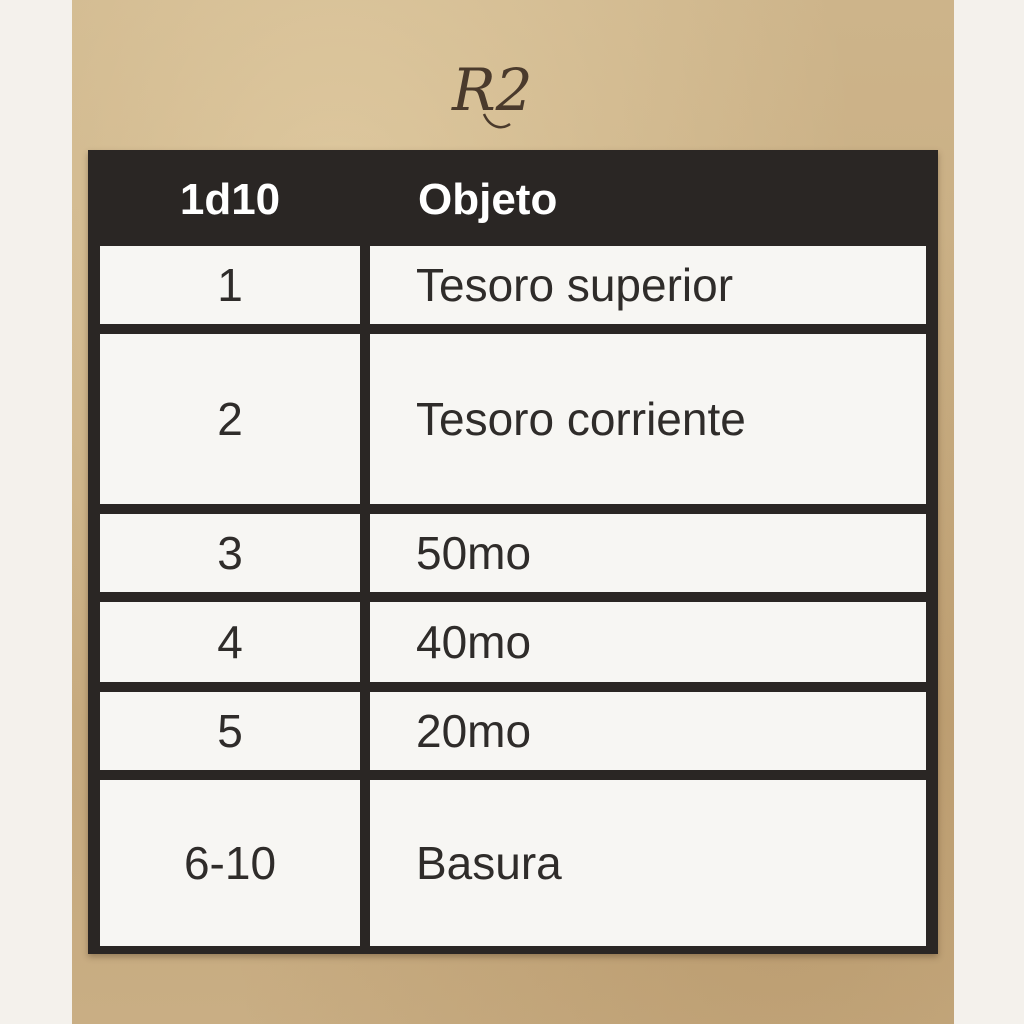 This screenshot has height=1024, width=1024. I want to click on table-row-3-item: 50mo, so click(648, 553).